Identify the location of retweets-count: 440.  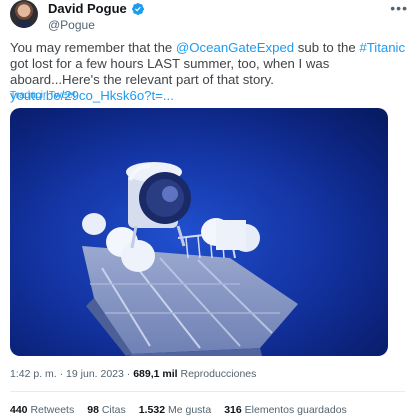
(19, 410).